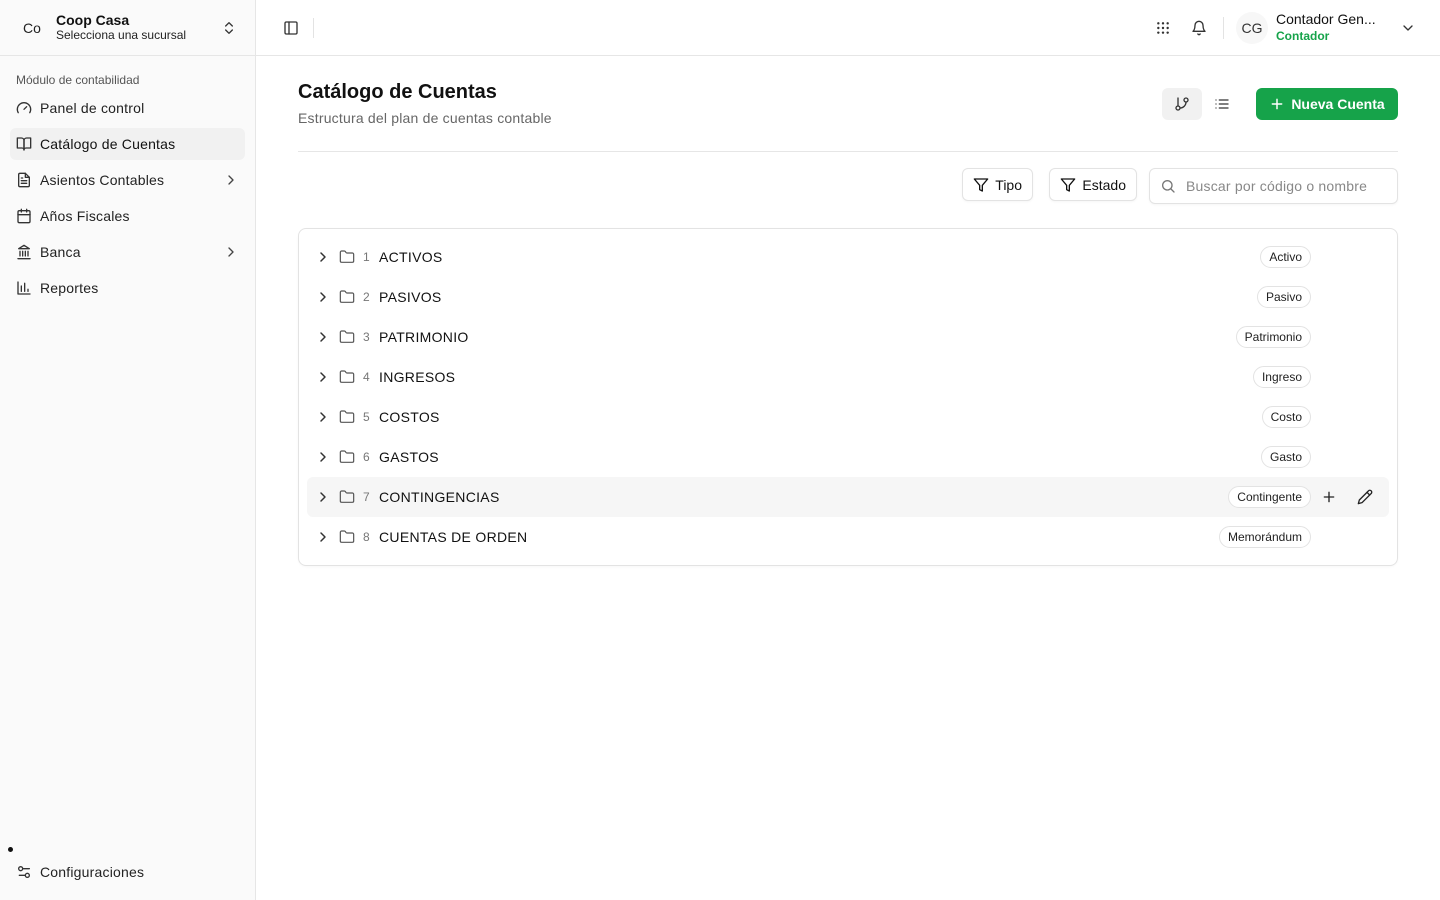 This screenshot has height=900, width=1440. Describe the element at coordinates (848, 28) in the screenshot. I see `topbar: CG Contador Gen... Contador` at that location.